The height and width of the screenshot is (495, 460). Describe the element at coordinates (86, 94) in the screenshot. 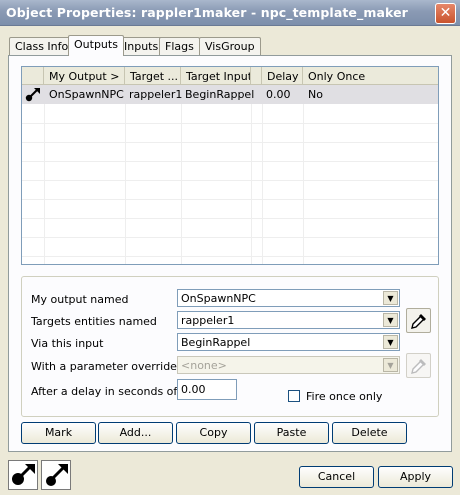

I see `cell-output: OnSpawnNPC` at that location.